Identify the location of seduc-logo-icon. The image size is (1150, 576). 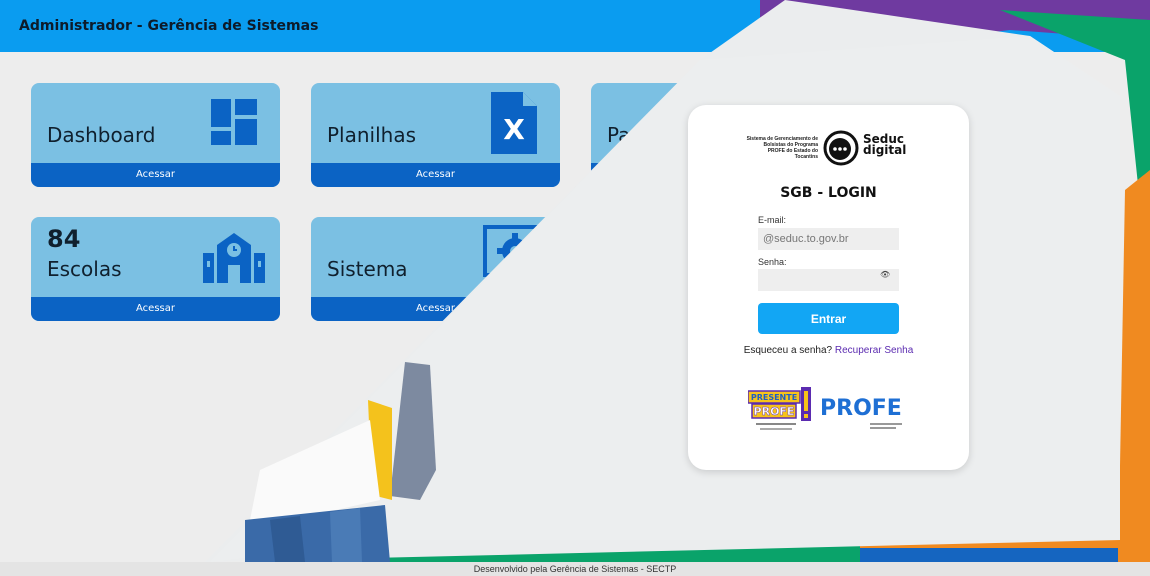
(841, 148).